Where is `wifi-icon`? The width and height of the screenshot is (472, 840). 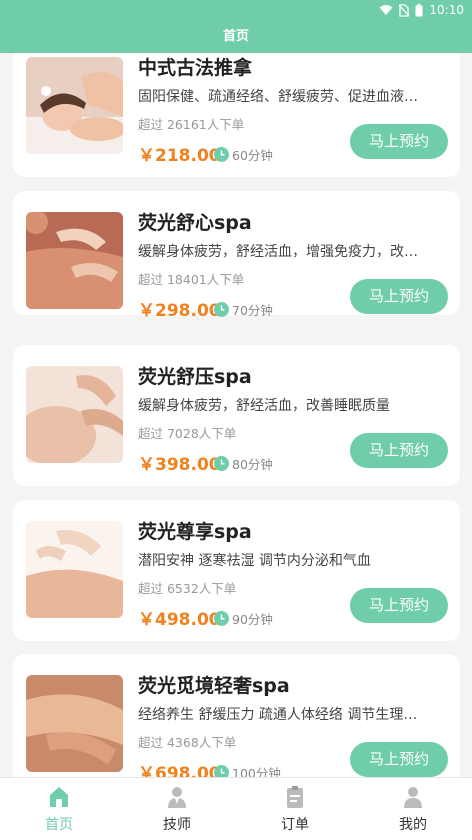 wifi-icon is located at coordinates (386, 10).